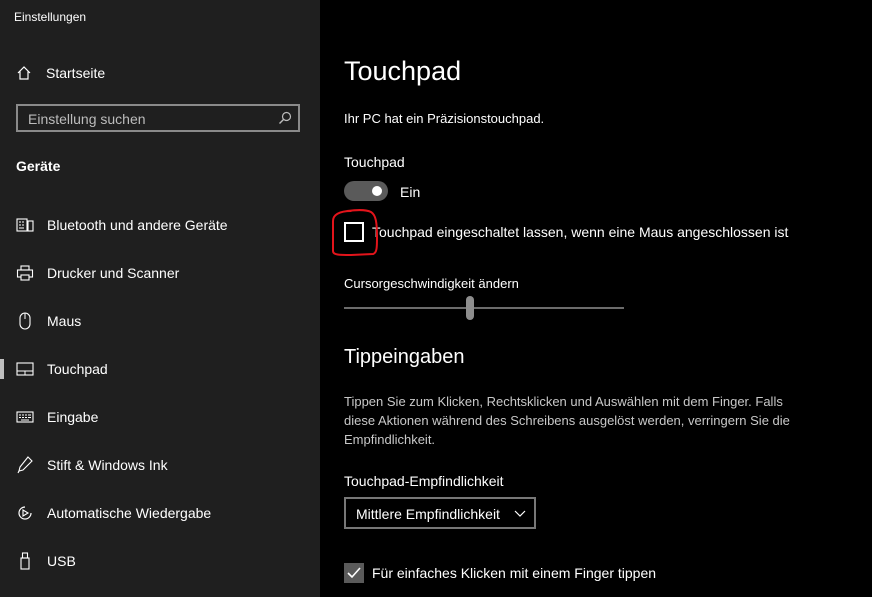 The image size is (872, 597). I want to click on cursor-speed-slider, so click(484, 308).